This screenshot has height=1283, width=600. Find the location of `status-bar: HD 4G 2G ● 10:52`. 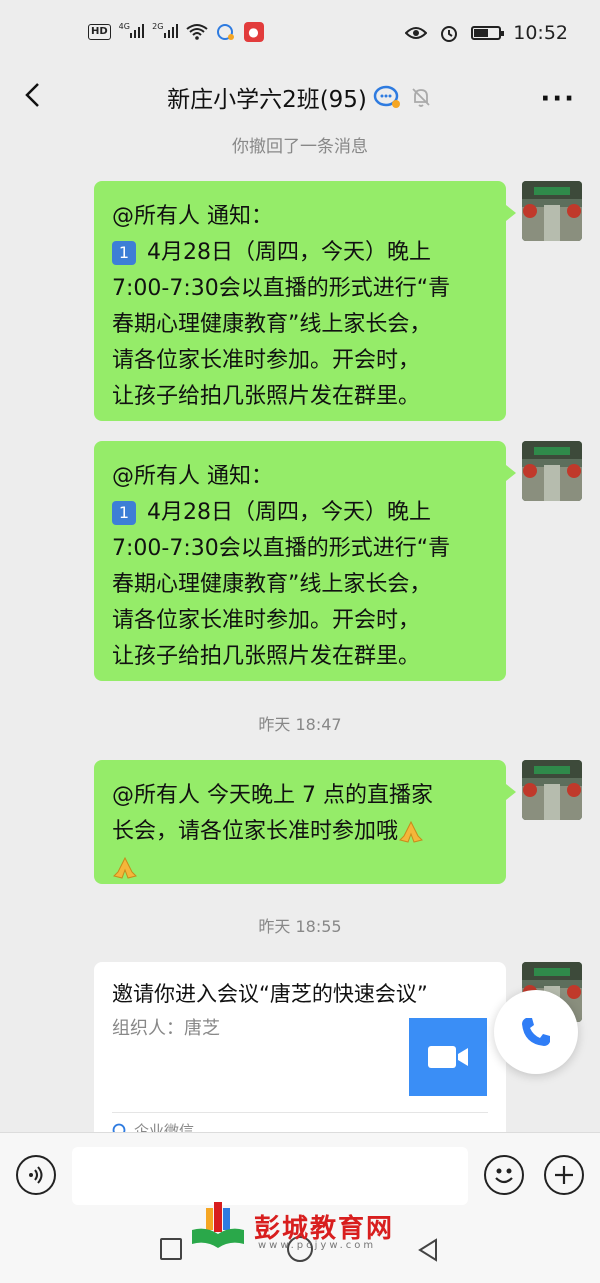

status-bar: HD 4G 2G ● 10:52 is located at coordinates (300, 35).